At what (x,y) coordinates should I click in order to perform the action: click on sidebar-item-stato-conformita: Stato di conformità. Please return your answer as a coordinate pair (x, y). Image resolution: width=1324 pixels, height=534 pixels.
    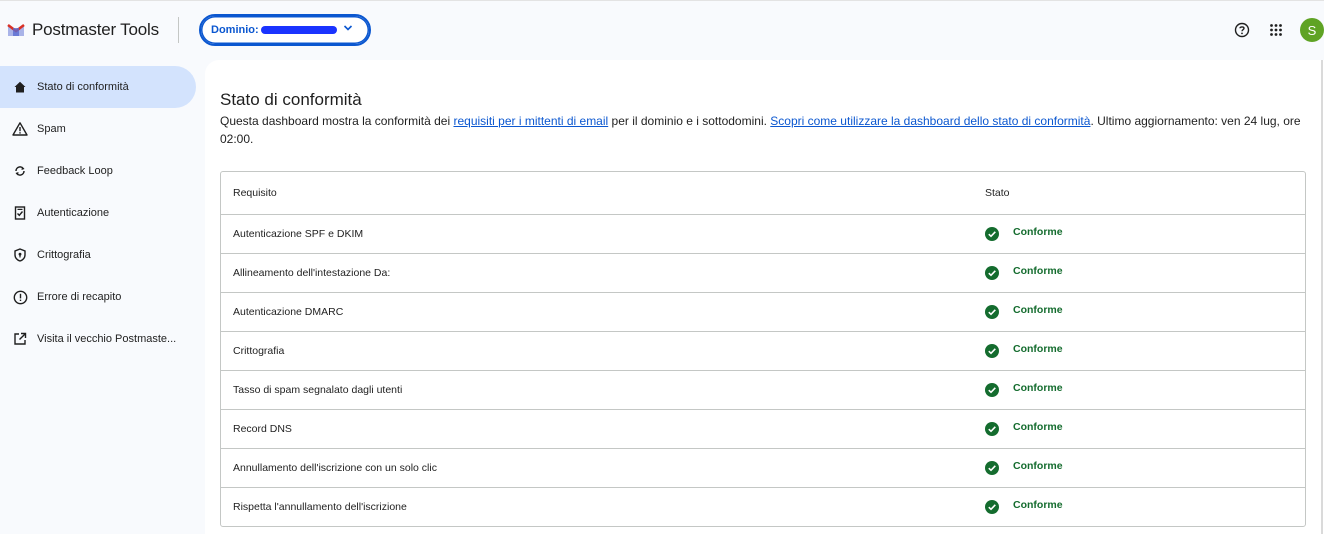
    Looking at the image, I should click on (98, 87).